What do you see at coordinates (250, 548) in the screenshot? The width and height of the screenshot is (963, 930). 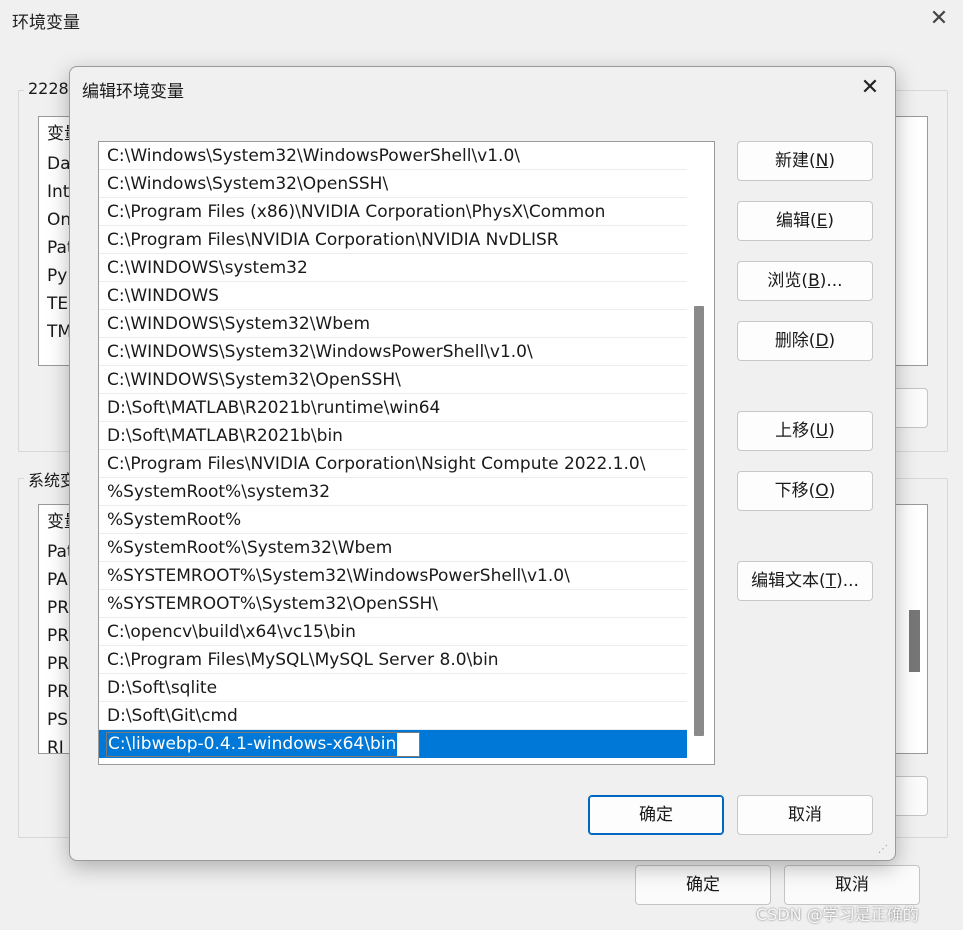 I see `path-text: %SystemRoot%\System32\Wbem` at bounding box center [250, 548].